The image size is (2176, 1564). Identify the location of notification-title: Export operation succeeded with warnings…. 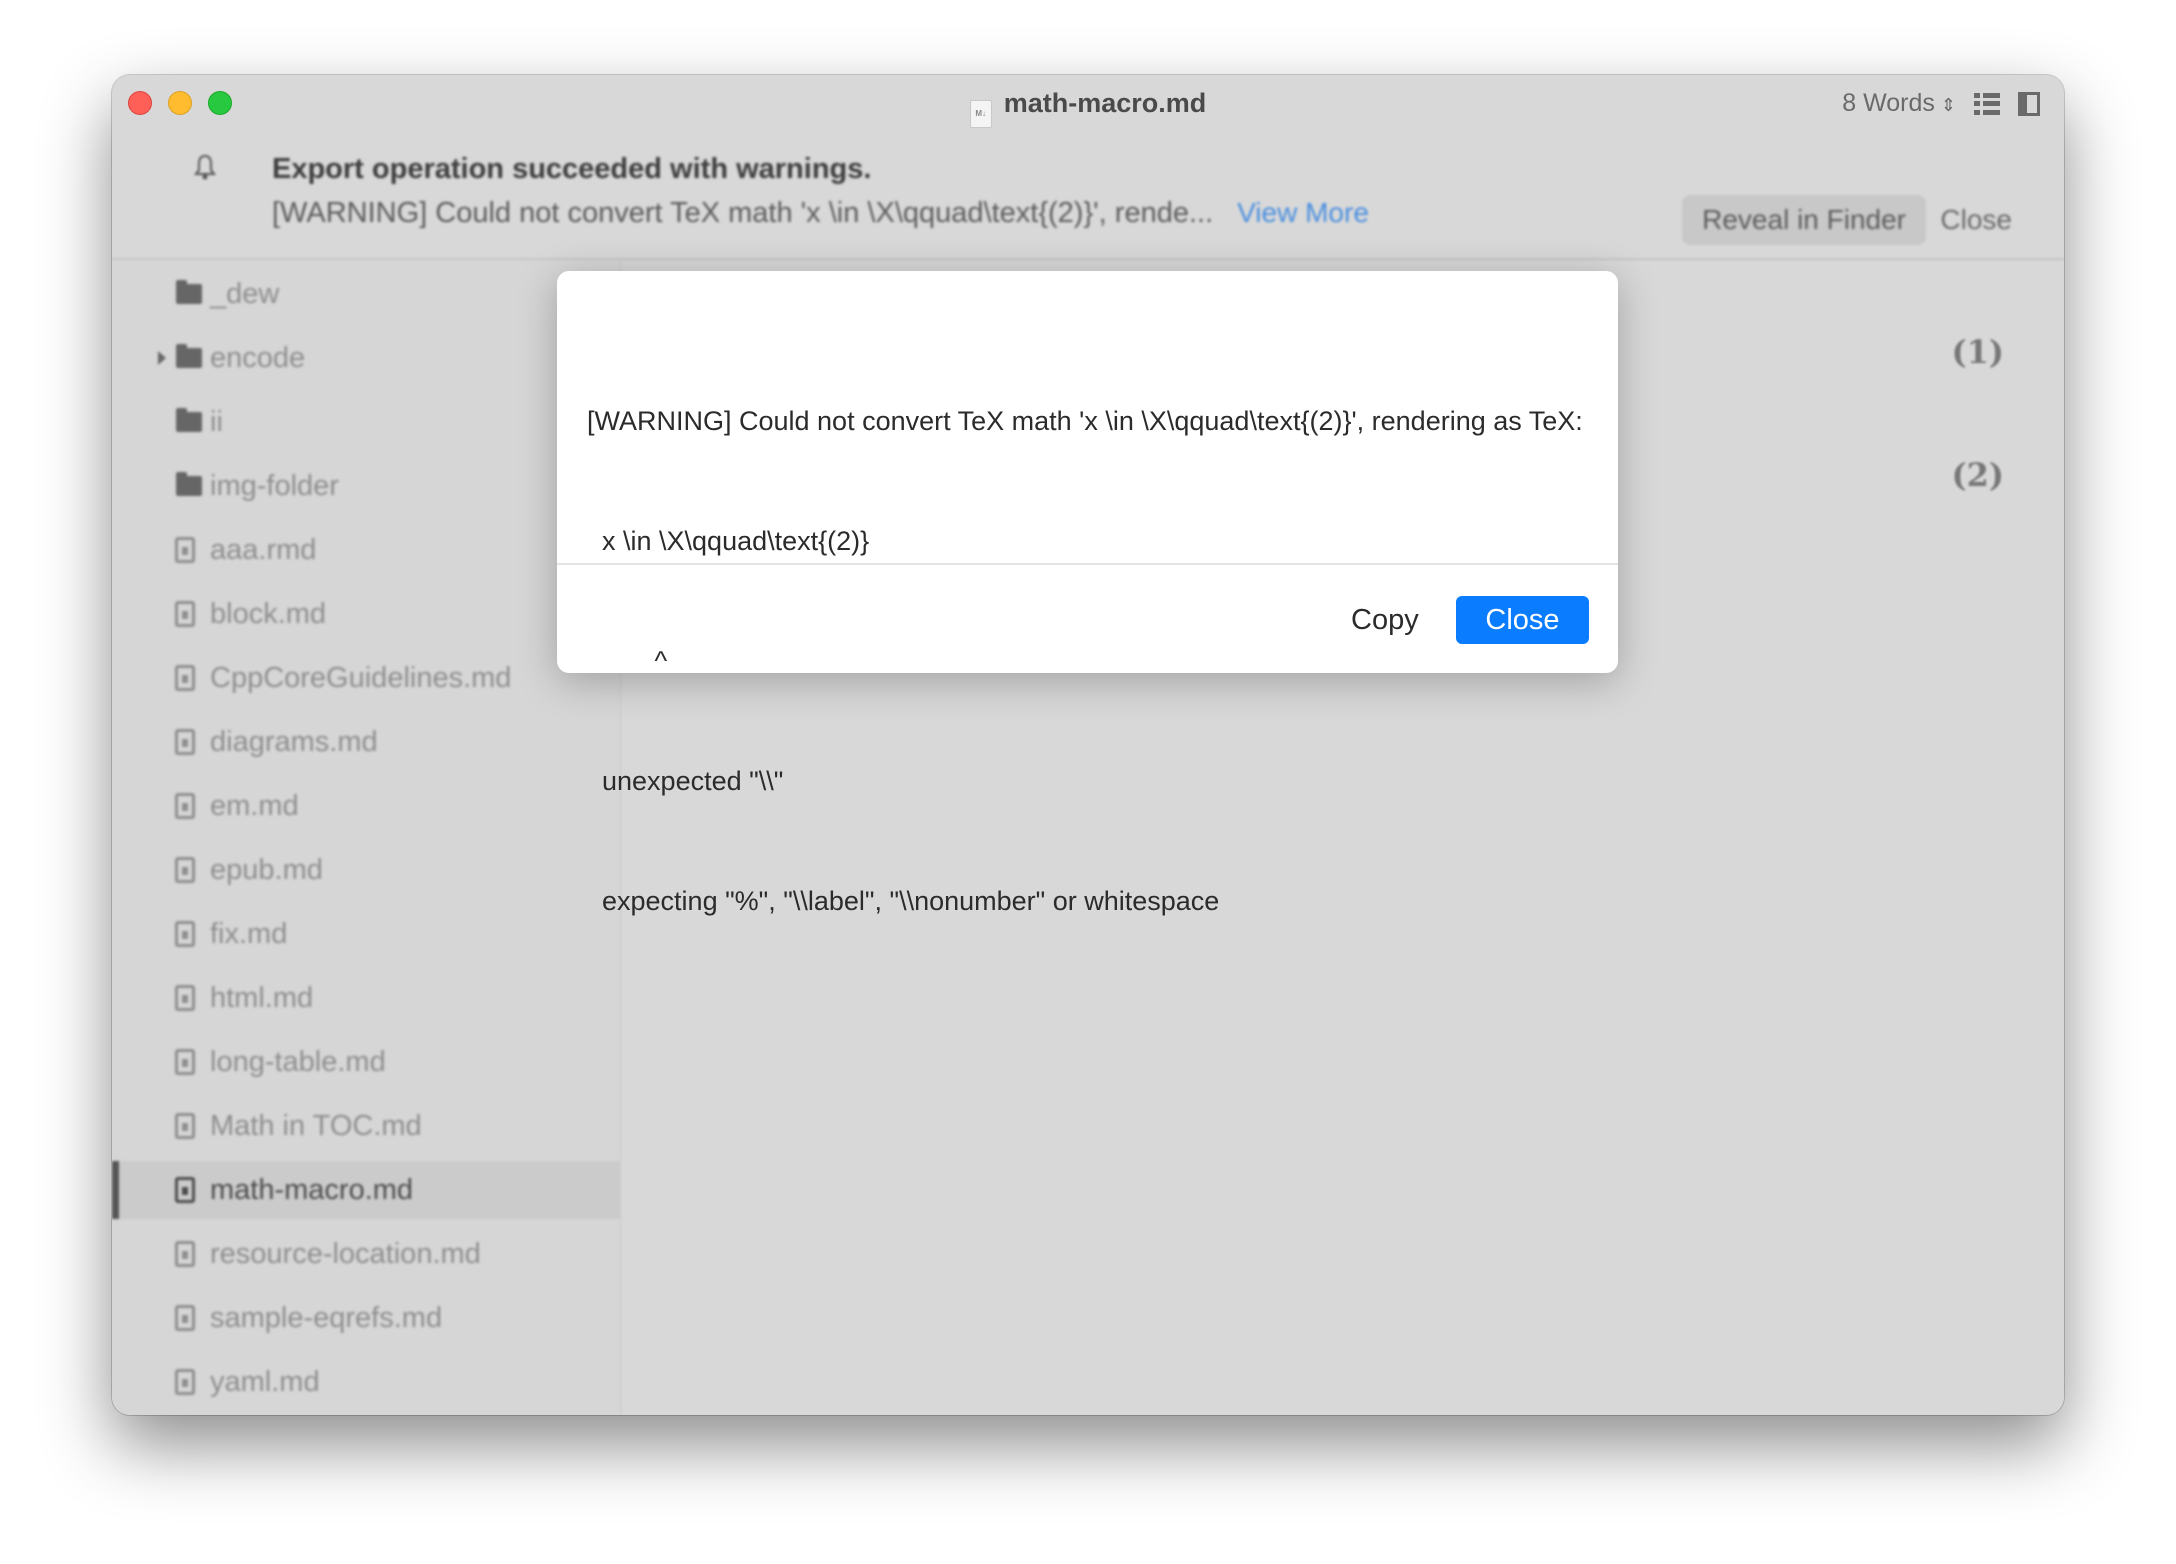
(572, 169).